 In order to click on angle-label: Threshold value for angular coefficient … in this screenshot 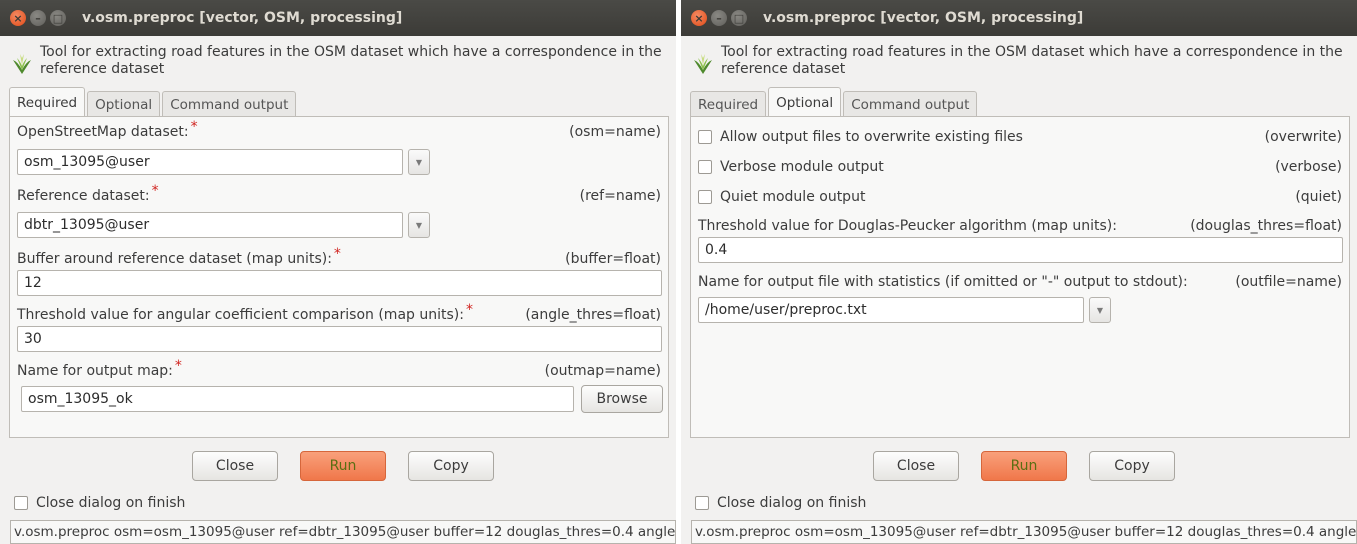, I will do `click(240, 315)`.